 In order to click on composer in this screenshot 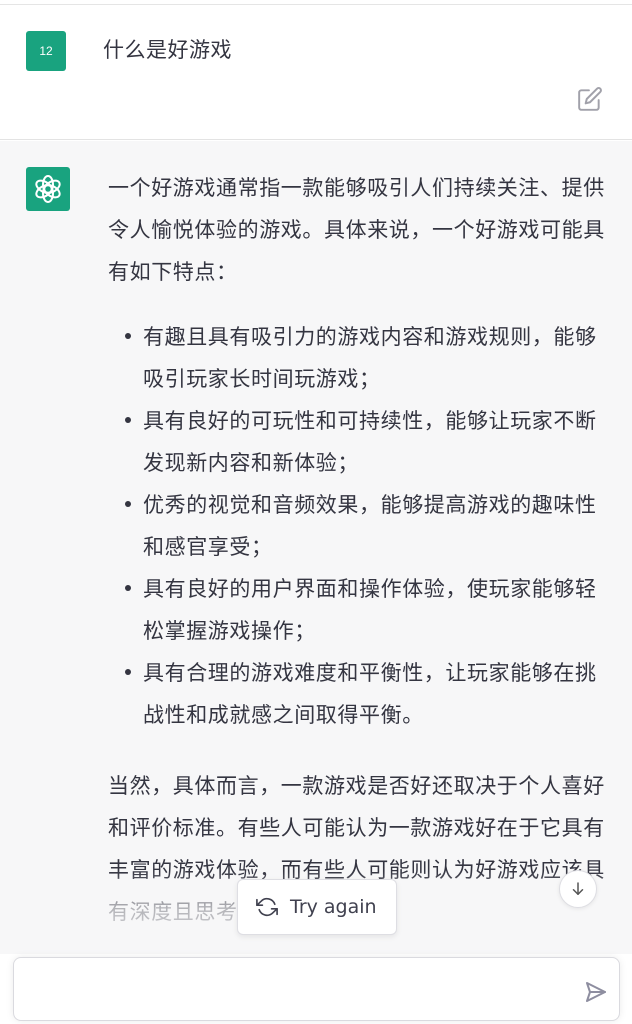, I will do `click(316, 989)`.